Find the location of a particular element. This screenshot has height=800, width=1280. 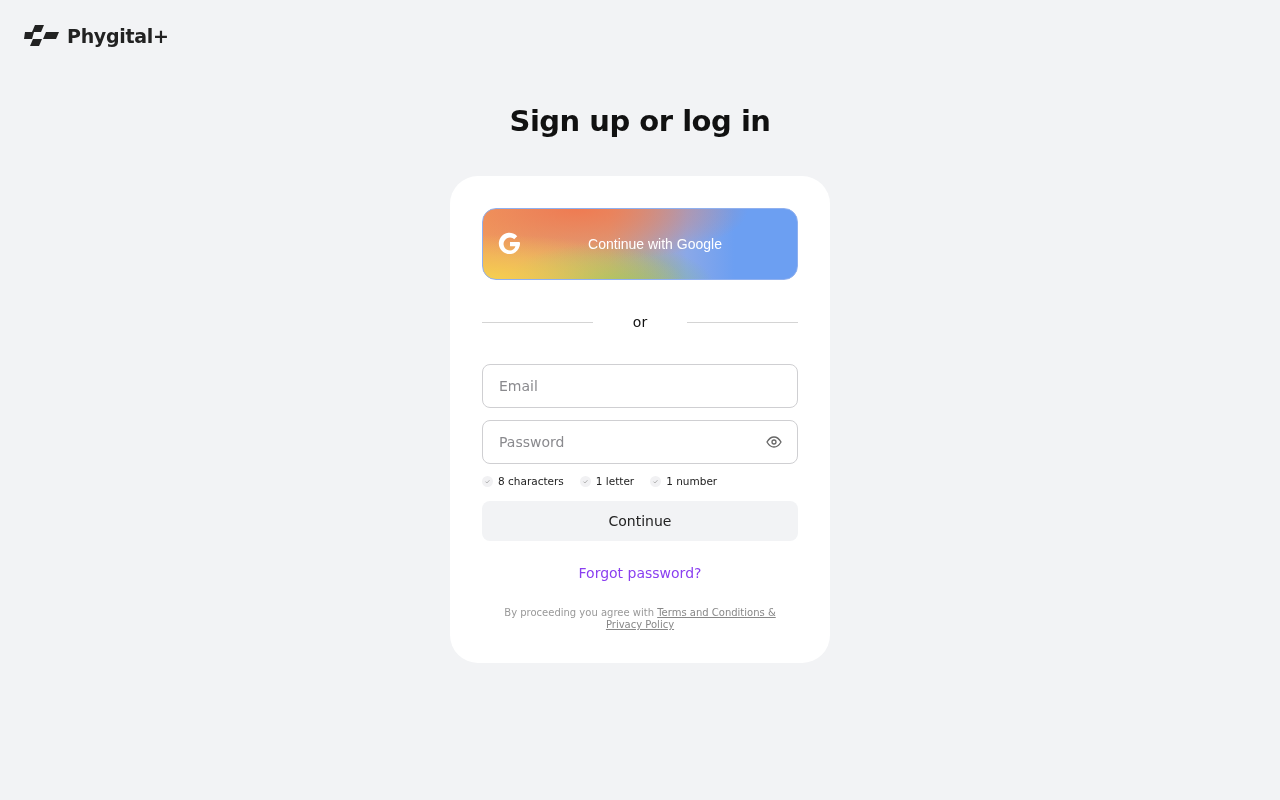

google-button: Continue with Google is located at coordinates (640, 244).